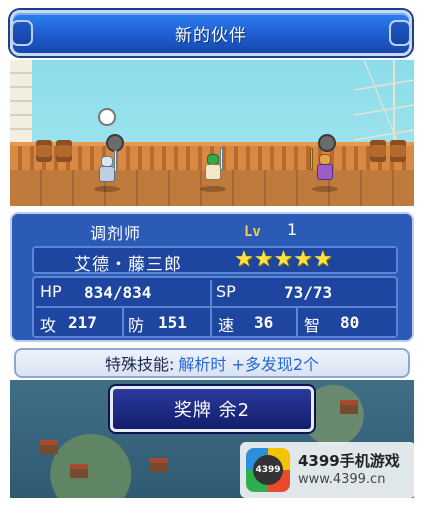 The width and height of the screenshot is (422, 506). Describe the element at coordinates (264, 322) in the screenshot. I see `speed-value: 36` at that location.